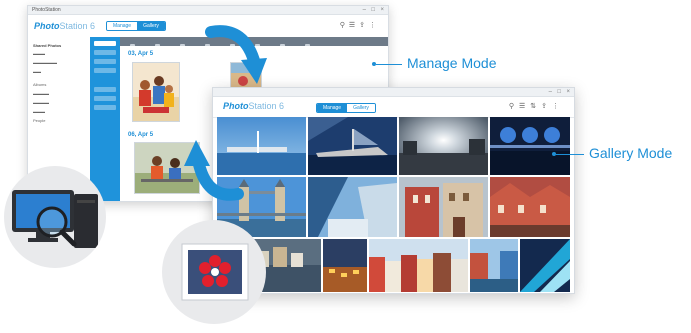 The image size is (691, 333). What do you see at coordinates (631, 153) in the screenshot?
I see `gallery-mode-label: Gallery Mode` at bounding box center [631, 153].